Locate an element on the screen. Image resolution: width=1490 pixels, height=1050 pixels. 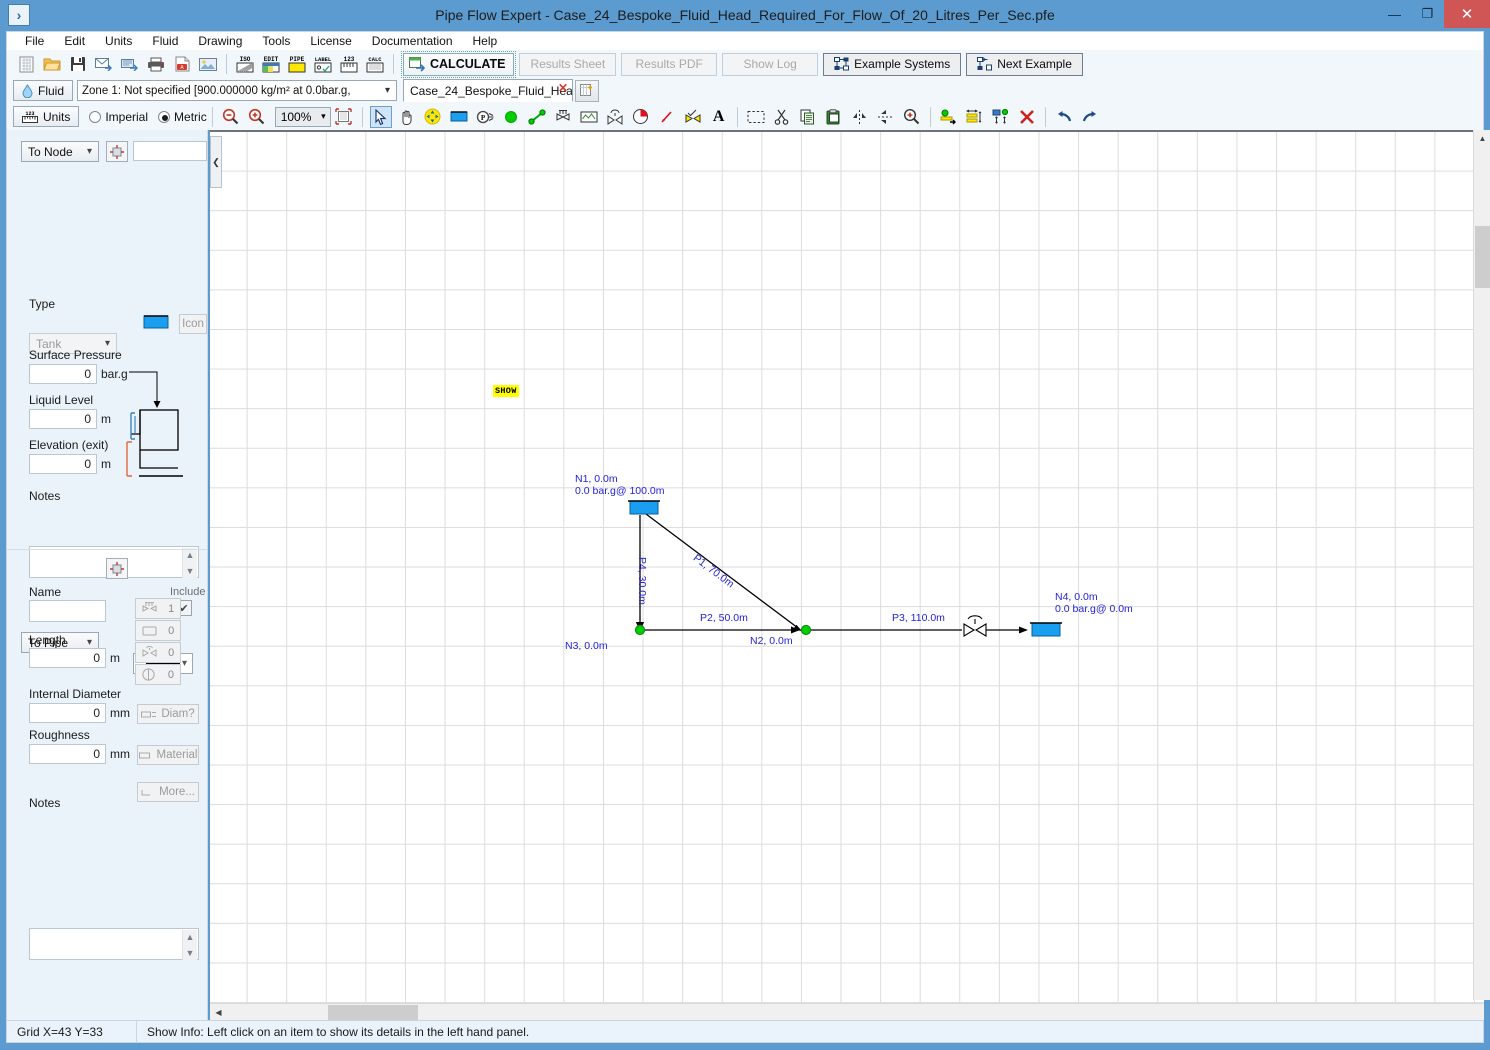
add-pipe-icon is located at coordinates (537, 117).